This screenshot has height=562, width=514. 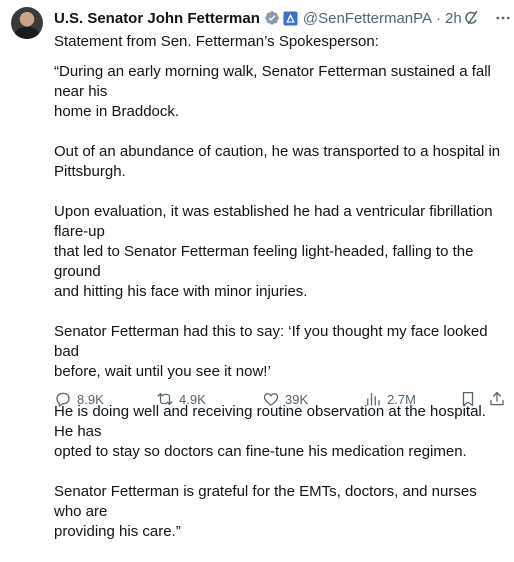 I want to click on repost-button: 4.9K, so click(x=181, y=399).